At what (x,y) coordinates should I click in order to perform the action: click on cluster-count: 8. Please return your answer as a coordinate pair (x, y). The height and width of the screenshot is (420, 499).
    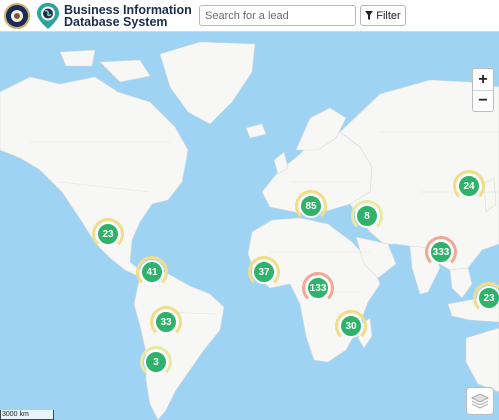
    Looking at the image, I should click on (367, 216).